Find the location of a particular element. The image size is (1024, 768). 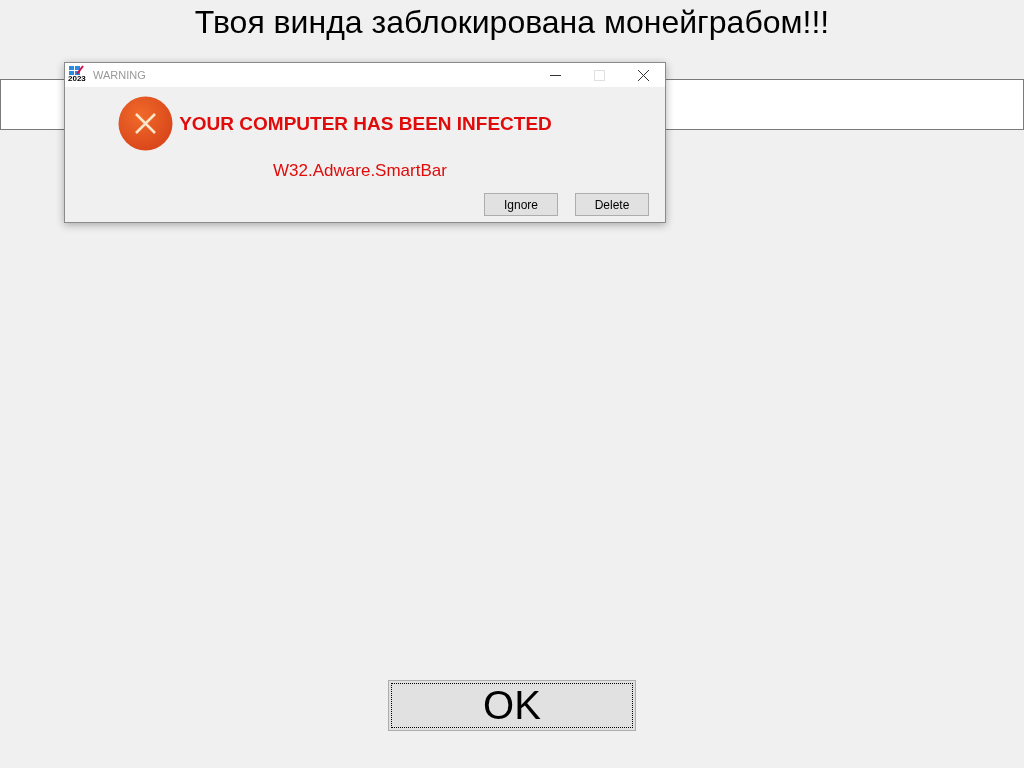

error-icon is located at coordinates (146, 123).